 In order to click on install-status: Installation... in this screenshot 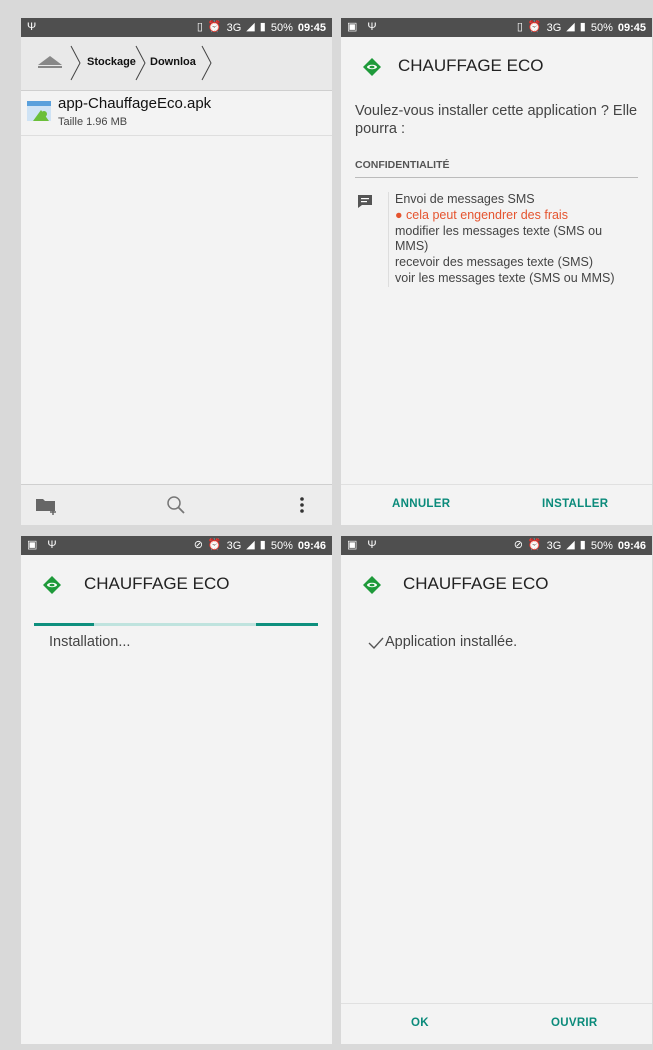, I will do `click(90, 642)`.